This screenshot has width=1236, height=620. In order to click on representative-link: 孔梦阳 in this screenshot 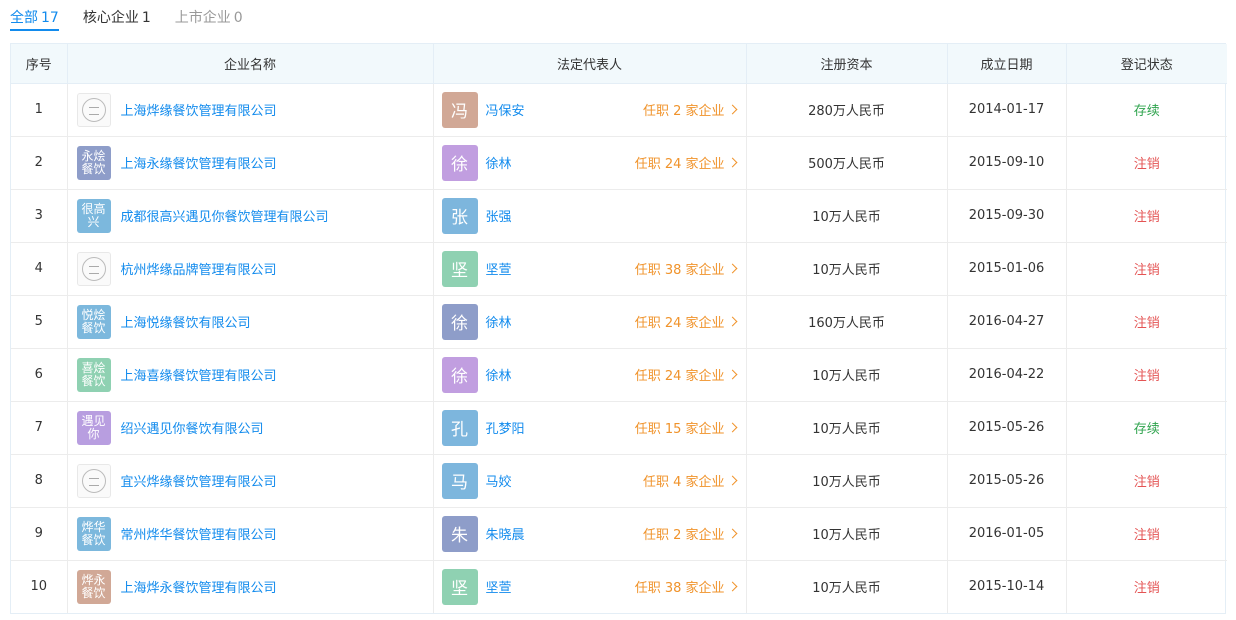, I will do `click(505, 427)`.